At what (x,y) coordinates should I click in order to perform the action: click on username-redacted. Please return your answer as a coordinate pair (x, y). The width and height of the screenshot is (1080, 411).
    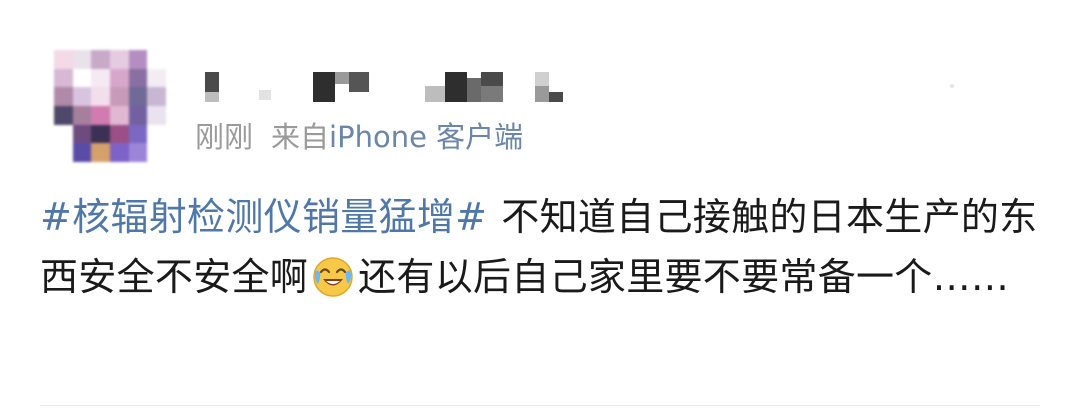
    Looking at the image, I should click on (385, 86).